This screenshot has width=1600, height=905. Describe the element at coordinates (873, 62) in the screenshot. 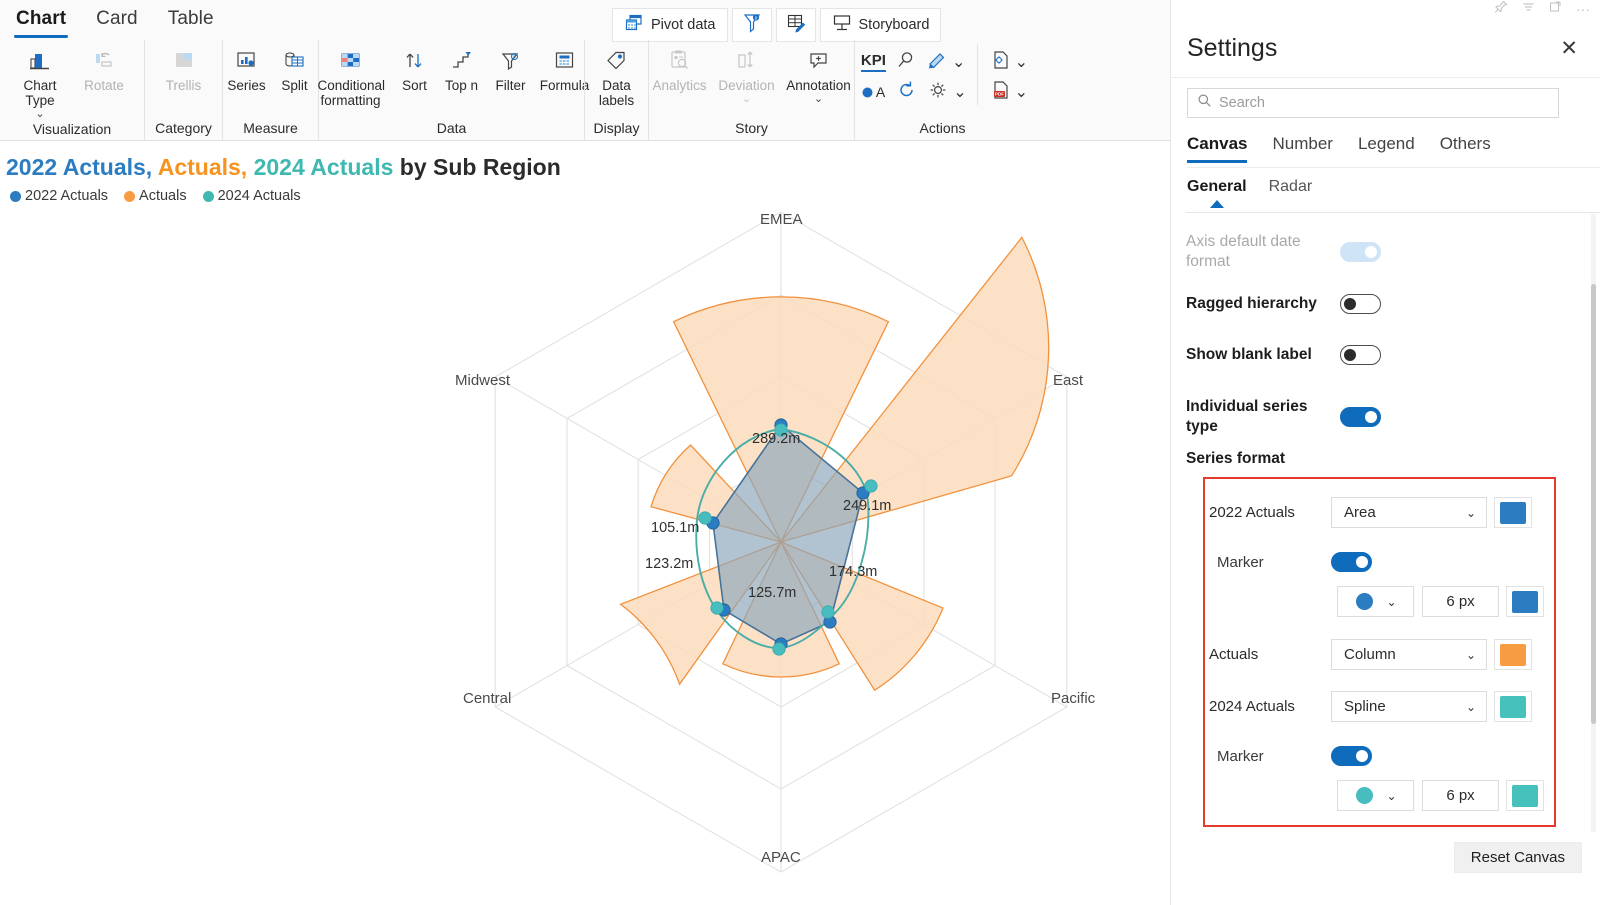

I see `kpi-icon: KPI` at that location.